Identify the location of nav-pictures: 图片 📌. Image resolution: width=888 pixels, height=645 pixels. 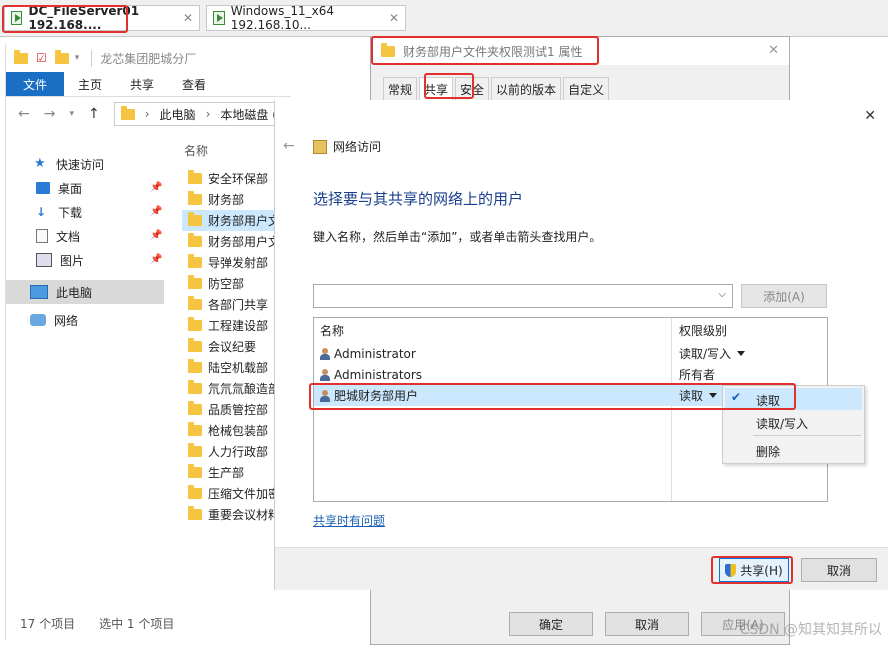
(85, 260).